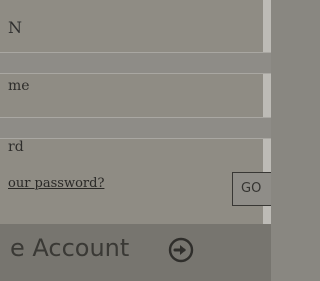 The height and width of the screenshot is (281, 320). I want to click on forgot-password-link: our password?, so click(56, 183).